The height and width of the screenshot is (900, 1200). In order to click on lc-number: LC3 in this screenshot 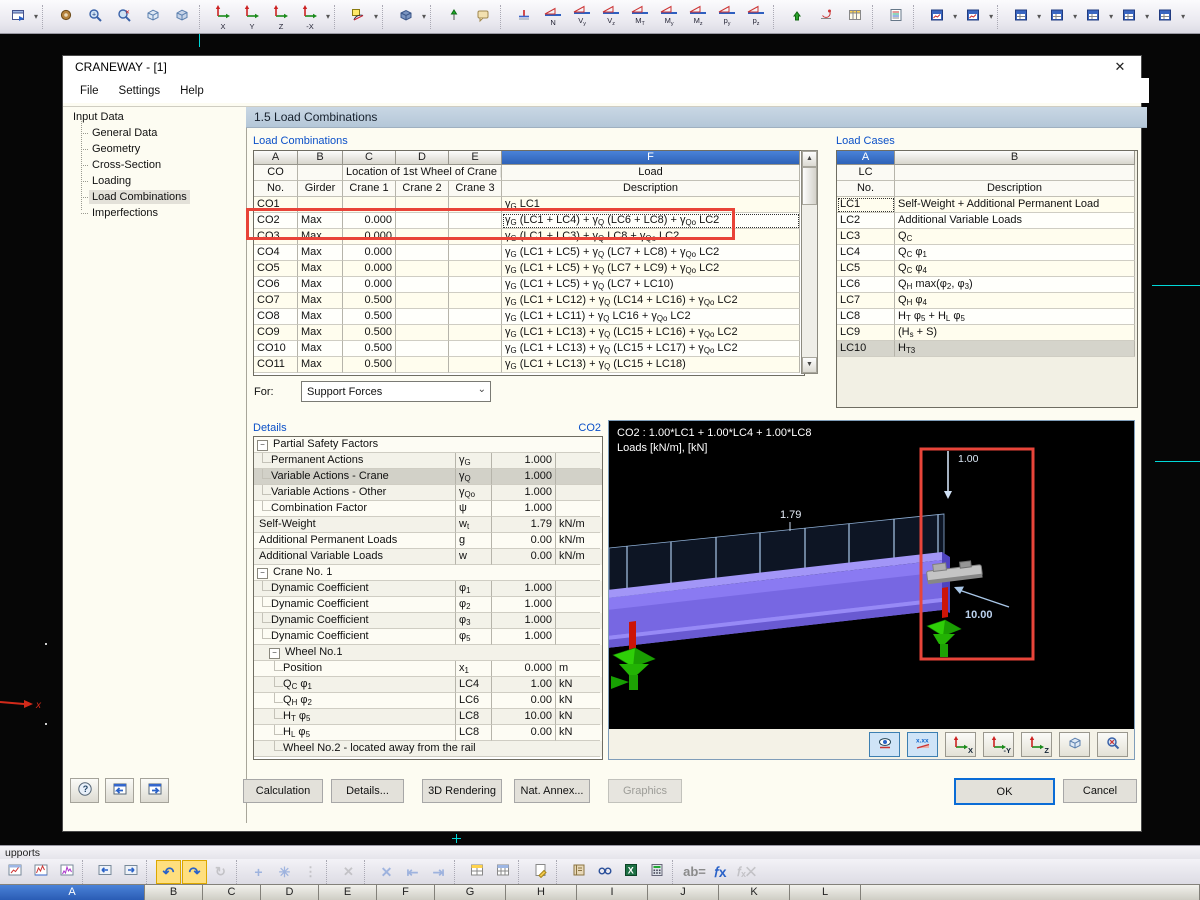, I will do `click(866, 237)`.